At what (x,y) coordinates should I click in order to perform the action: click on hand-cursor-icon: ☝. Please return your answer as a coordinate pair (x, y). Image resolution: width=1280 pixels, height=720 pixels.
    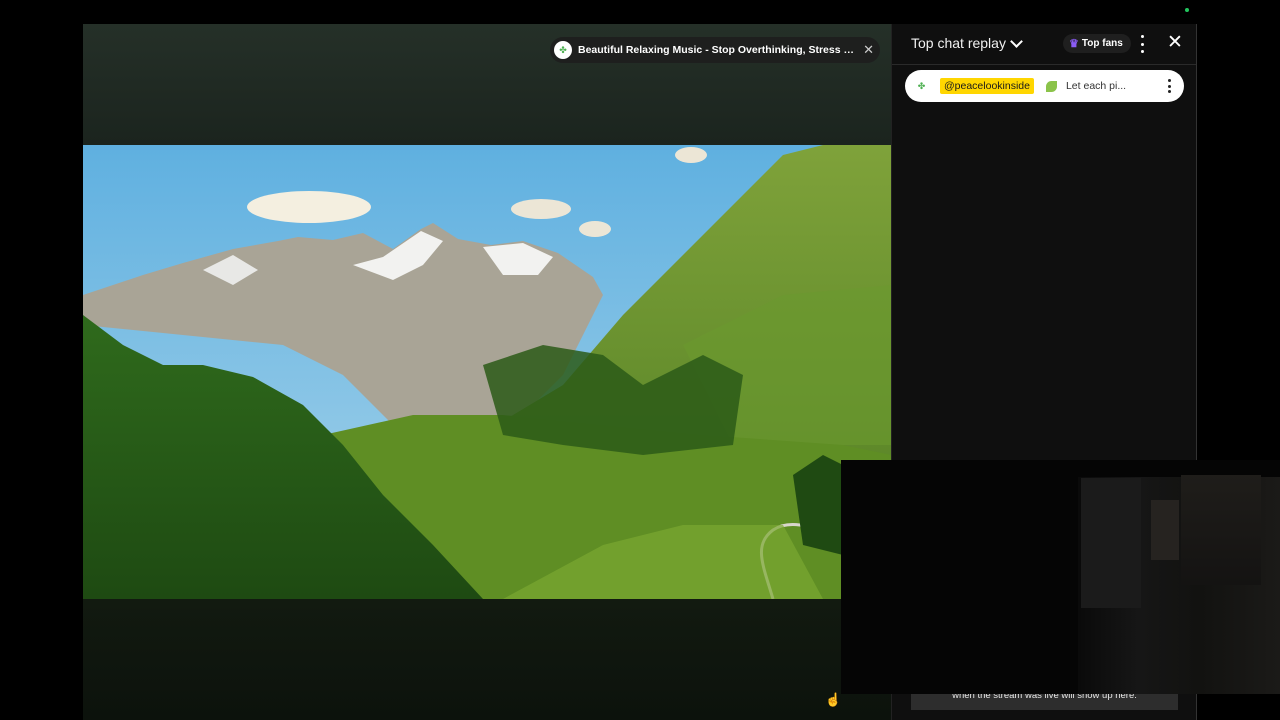
    Looking at the image, I should click on (833, 699).